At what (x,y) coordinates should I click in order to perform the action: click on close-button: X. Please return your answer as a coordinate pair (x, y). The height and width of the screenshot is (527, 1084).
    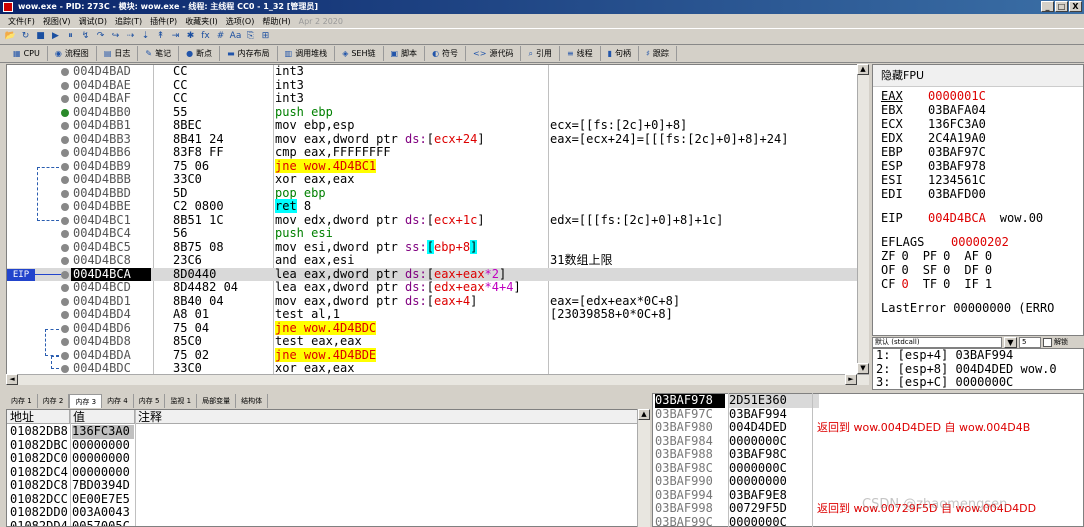
    Looking at the image, I should click on (1075, 6).